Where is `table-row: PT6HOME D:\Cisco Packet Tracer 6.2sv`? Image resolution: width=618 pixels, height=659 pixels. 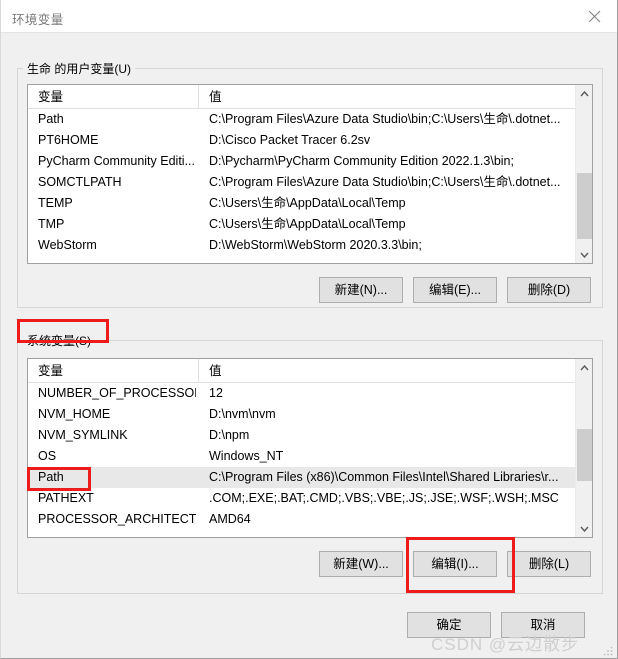 table-row: PT6HOME D:\Cisco Packet Tracer 6.2sv is located at coordinates (310, 140).